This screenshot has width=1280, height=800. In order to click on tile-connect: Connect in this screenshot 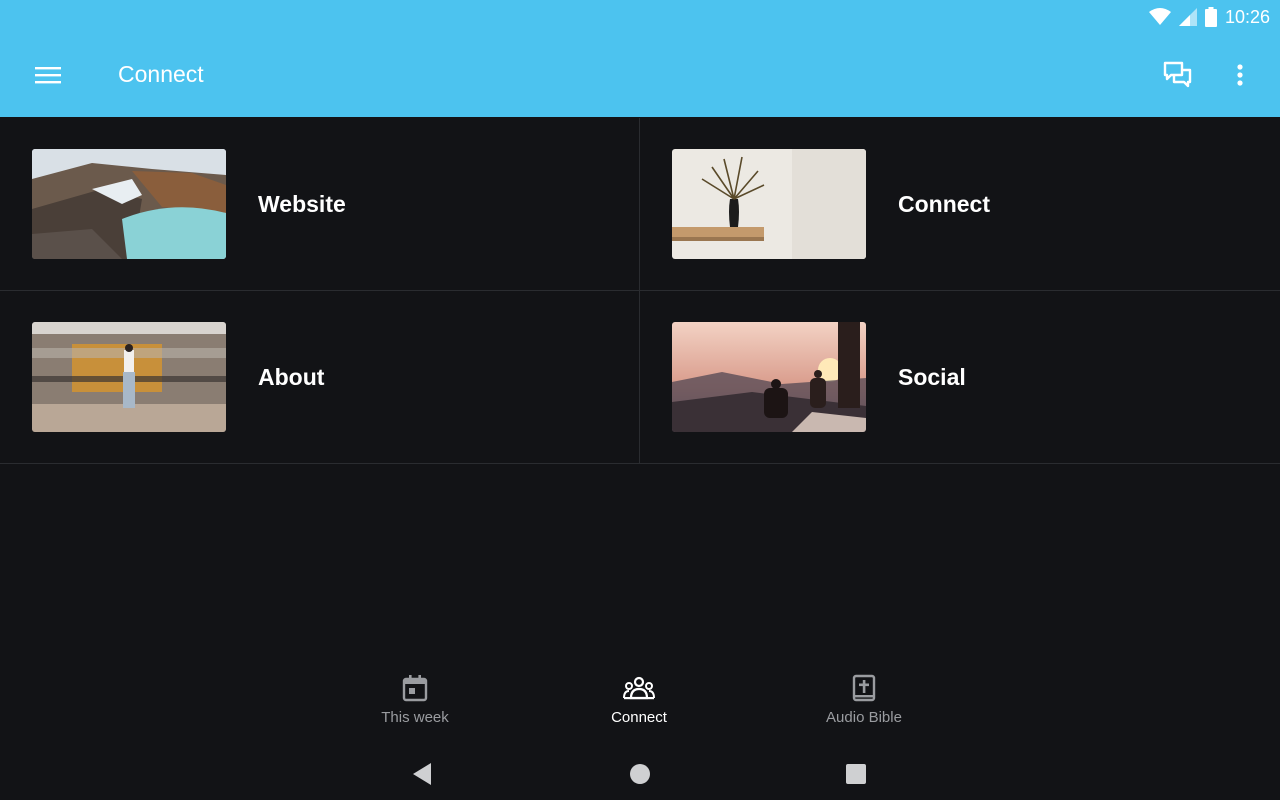, I will do `click(960, 204)`.